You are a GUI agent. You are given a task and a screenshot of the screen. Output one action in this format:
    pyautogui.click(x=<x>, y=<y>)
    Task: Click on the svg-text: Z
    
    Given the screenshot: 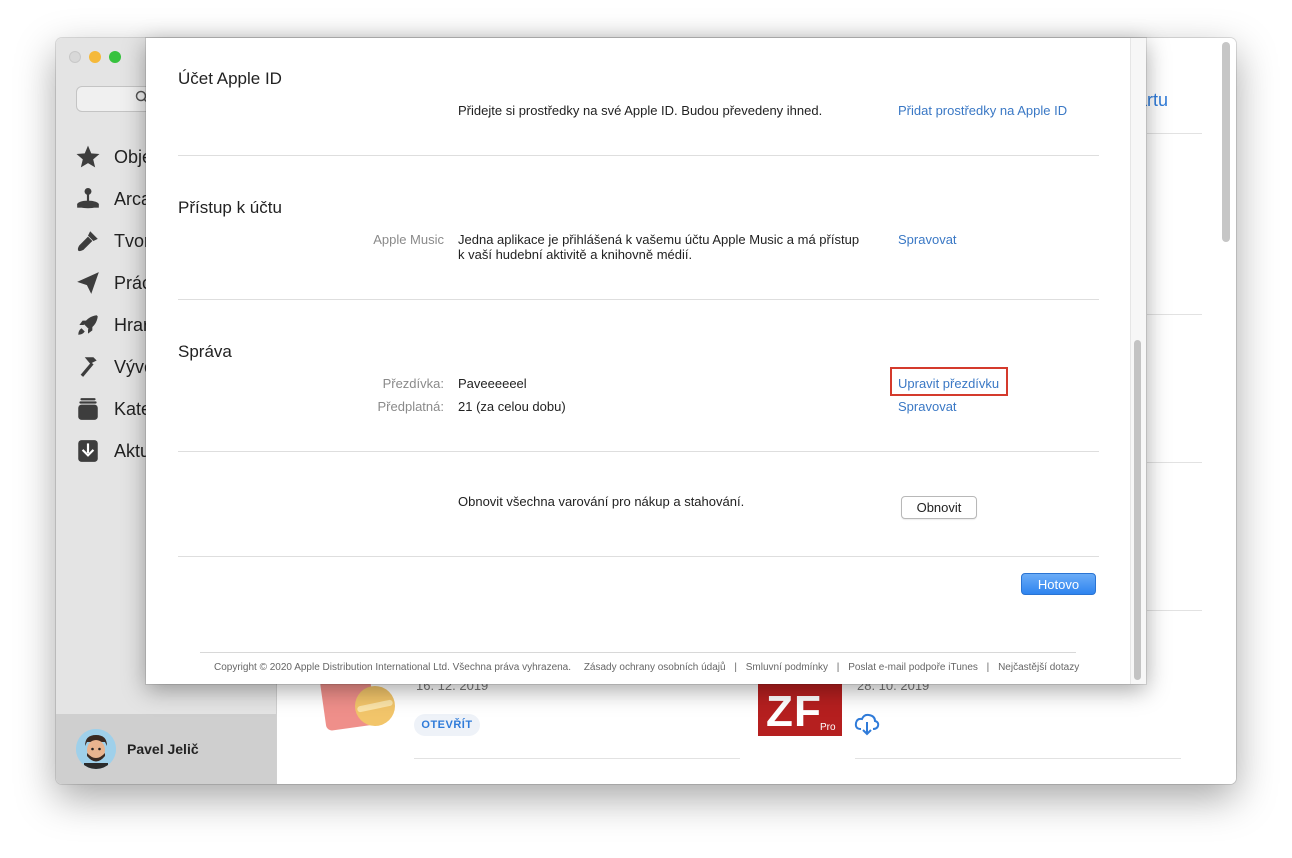 What is the action you would take?
    pyautogui.click(x=779, y=711)
    